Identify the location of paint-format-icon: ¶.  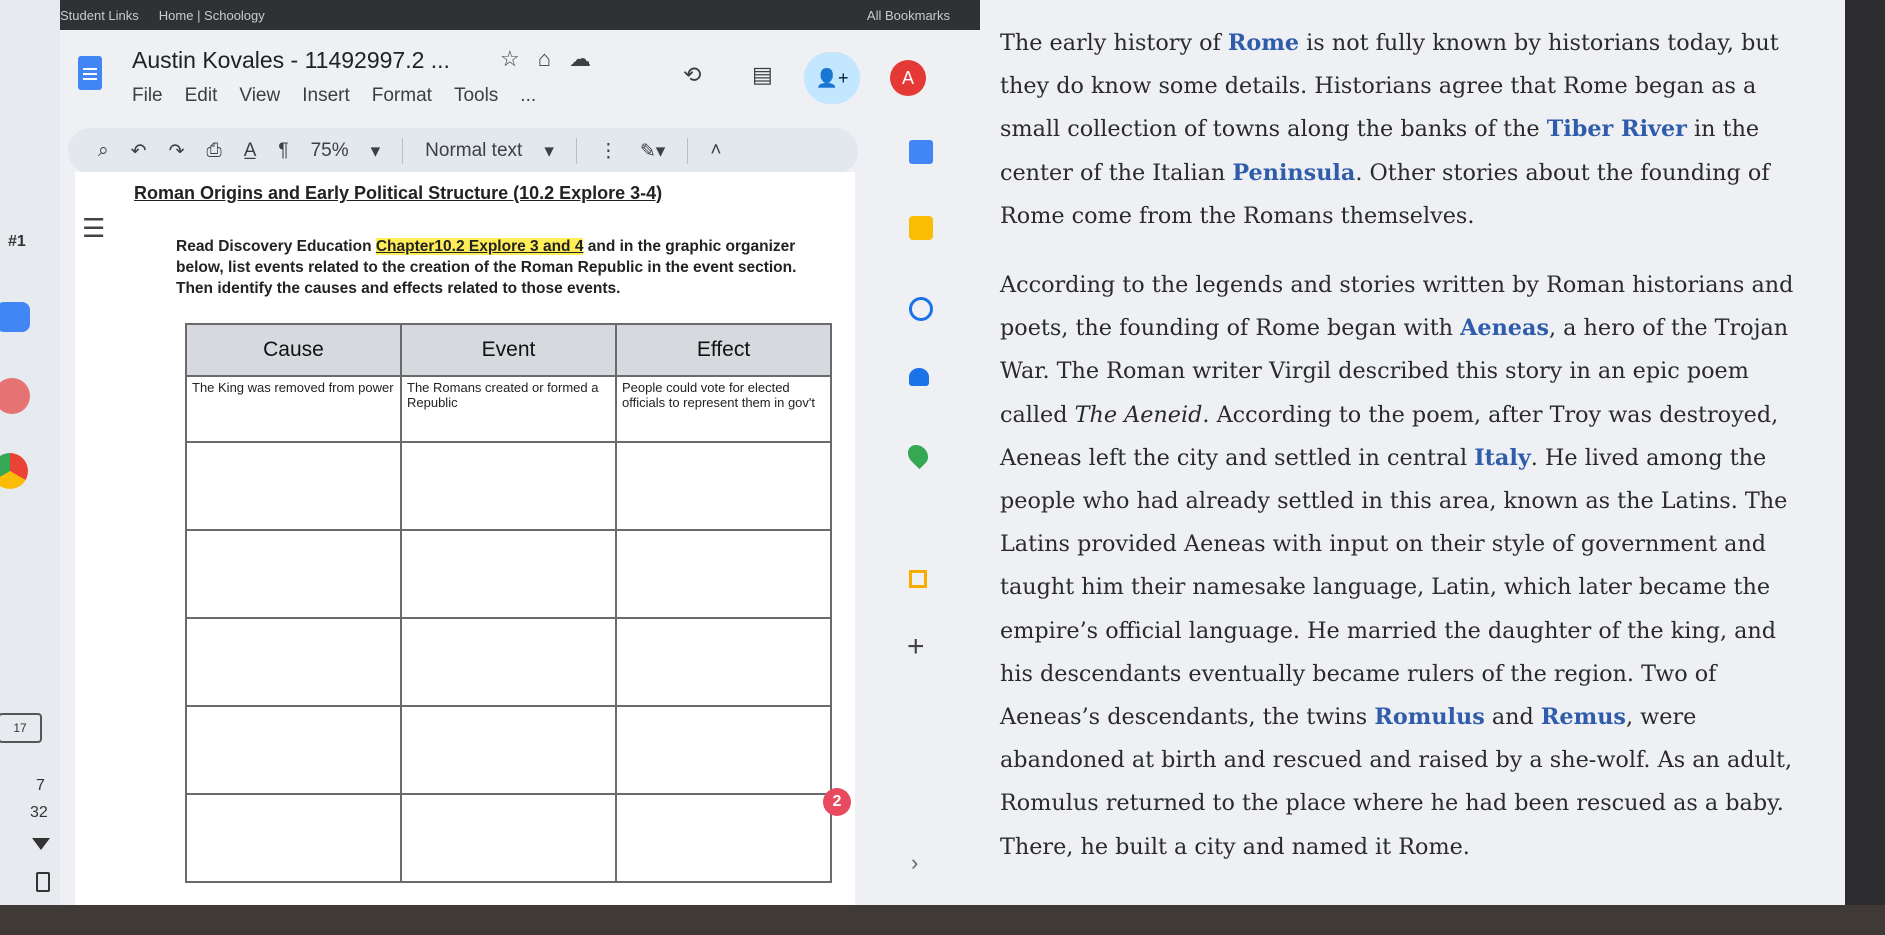
(283, 151).